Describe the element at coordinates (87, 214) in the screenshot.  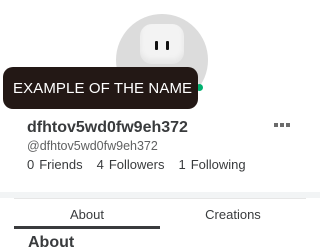
I see `tab-about: About` at that location.